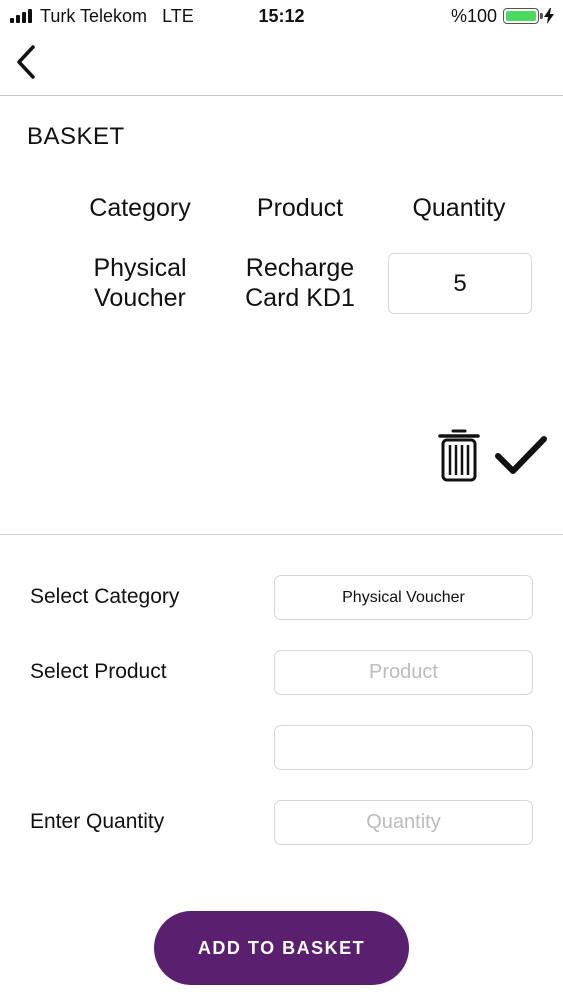  I want to click on status-bar: Turk Telekom LTE 15:12 %100, so click(281, 16).